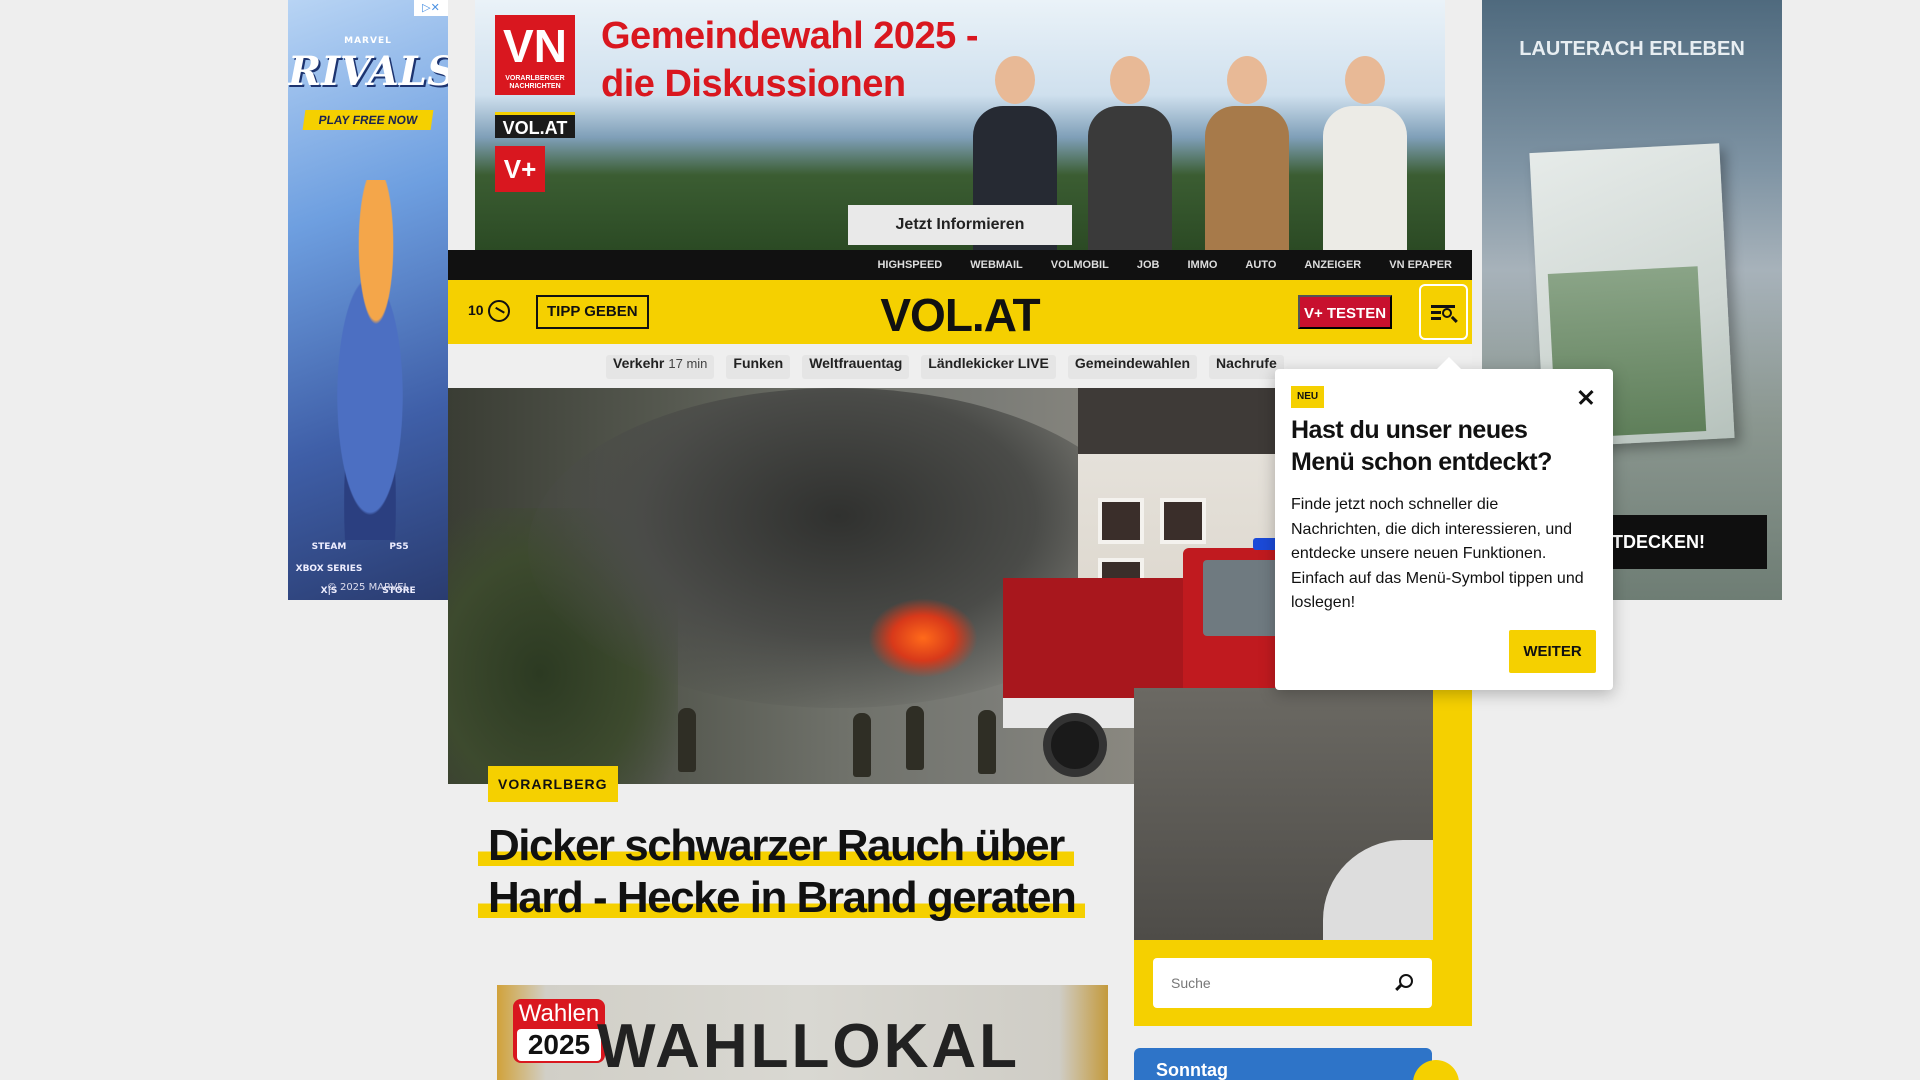 The width and height of the screenshot is (1920, 1080). Describe the element at coordinates (809, 1046) in the screenshot. I see `wahllokal-sign-text: WAHLLOKAL` at that location.